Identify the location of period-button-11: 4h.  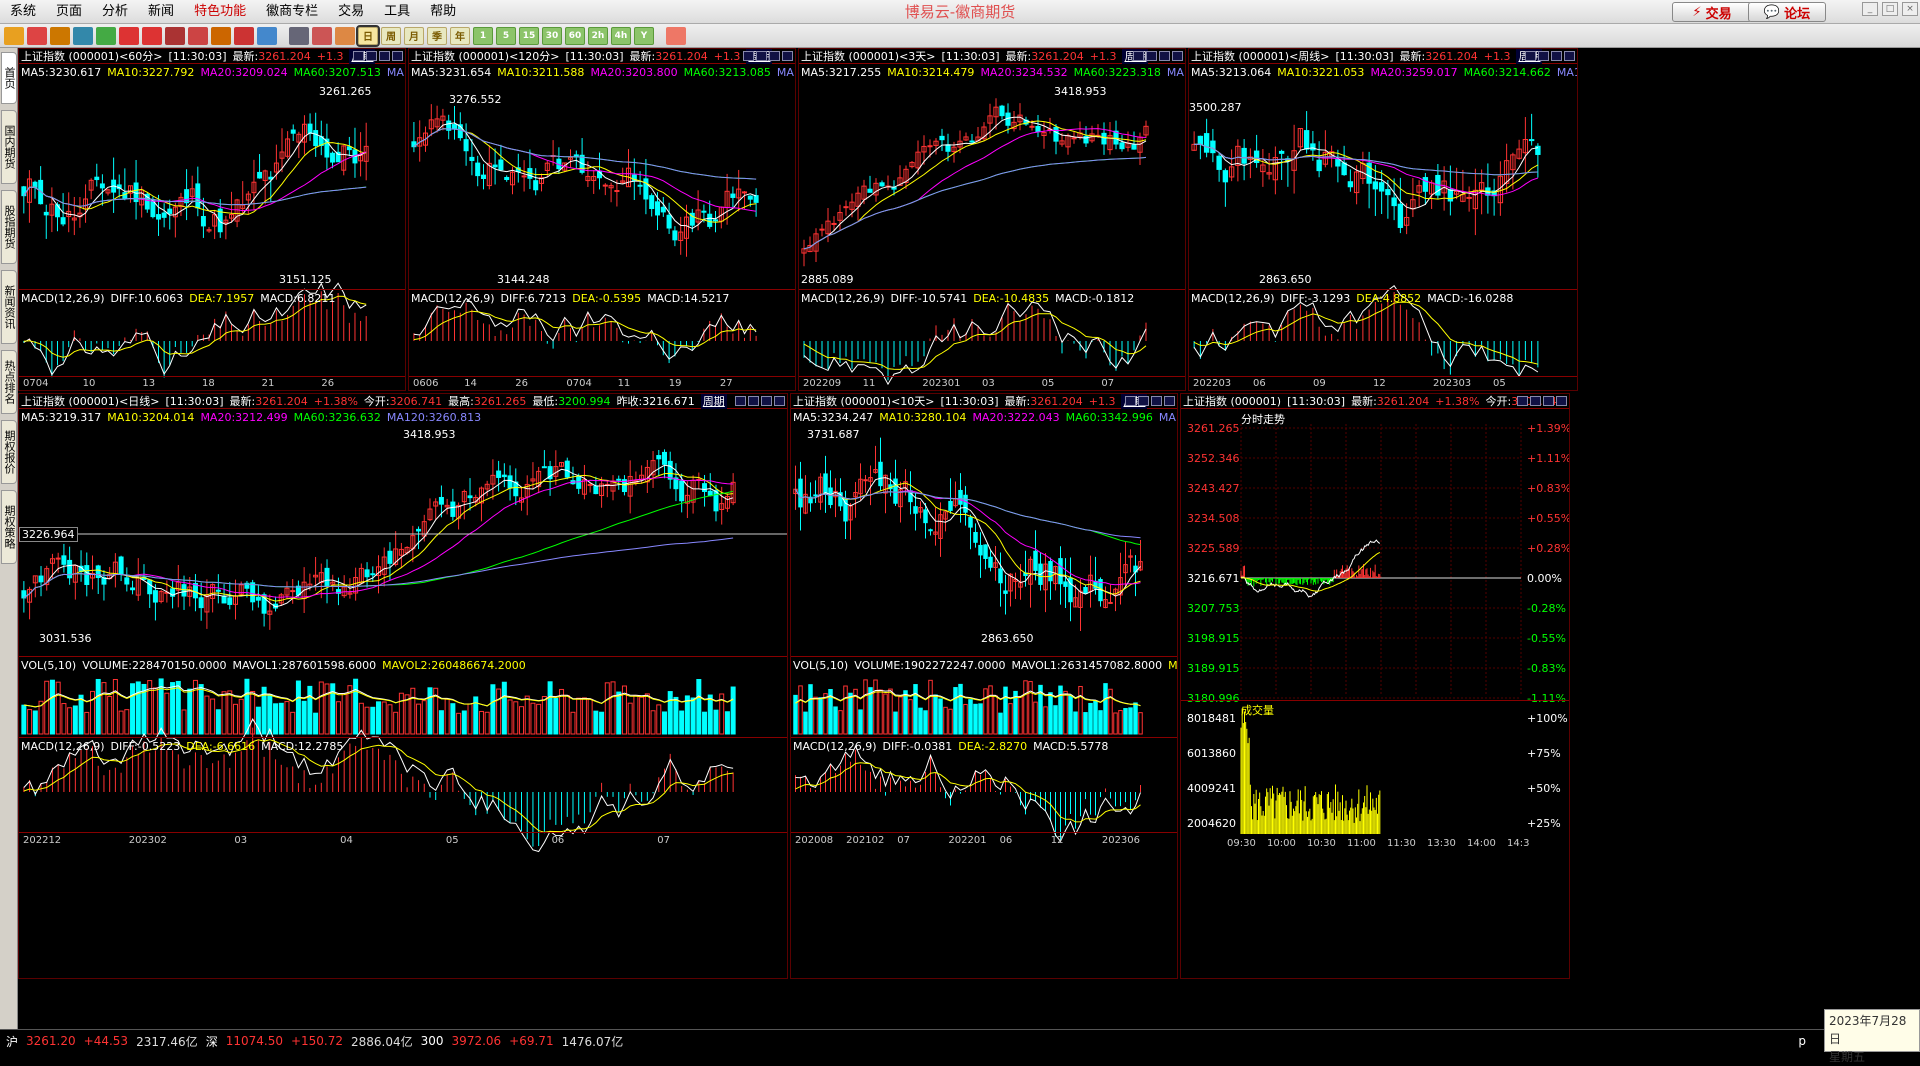
(621, 36).